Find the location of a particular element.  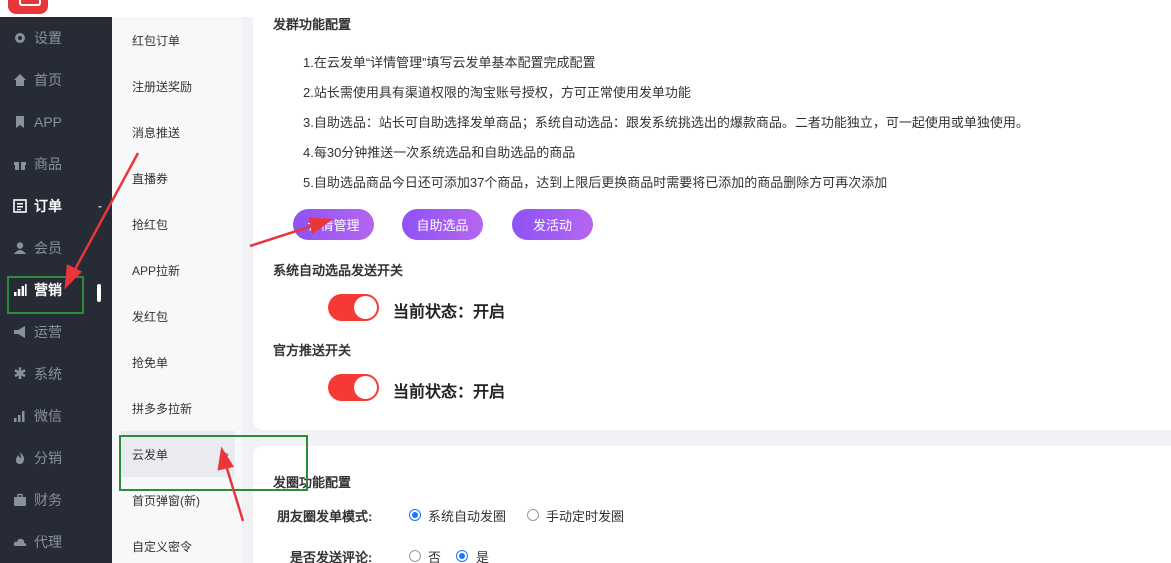

sidebar-item-label: 分销 is located at coordinates (48, 458).